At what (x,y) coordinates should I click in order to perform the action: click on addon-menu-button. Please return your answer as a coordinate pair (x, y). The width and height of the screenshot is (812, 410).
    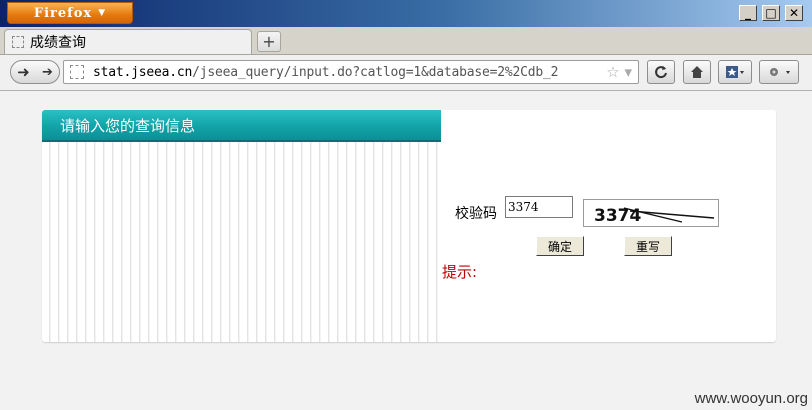
    Looking at the image, I should click on (779, 72).